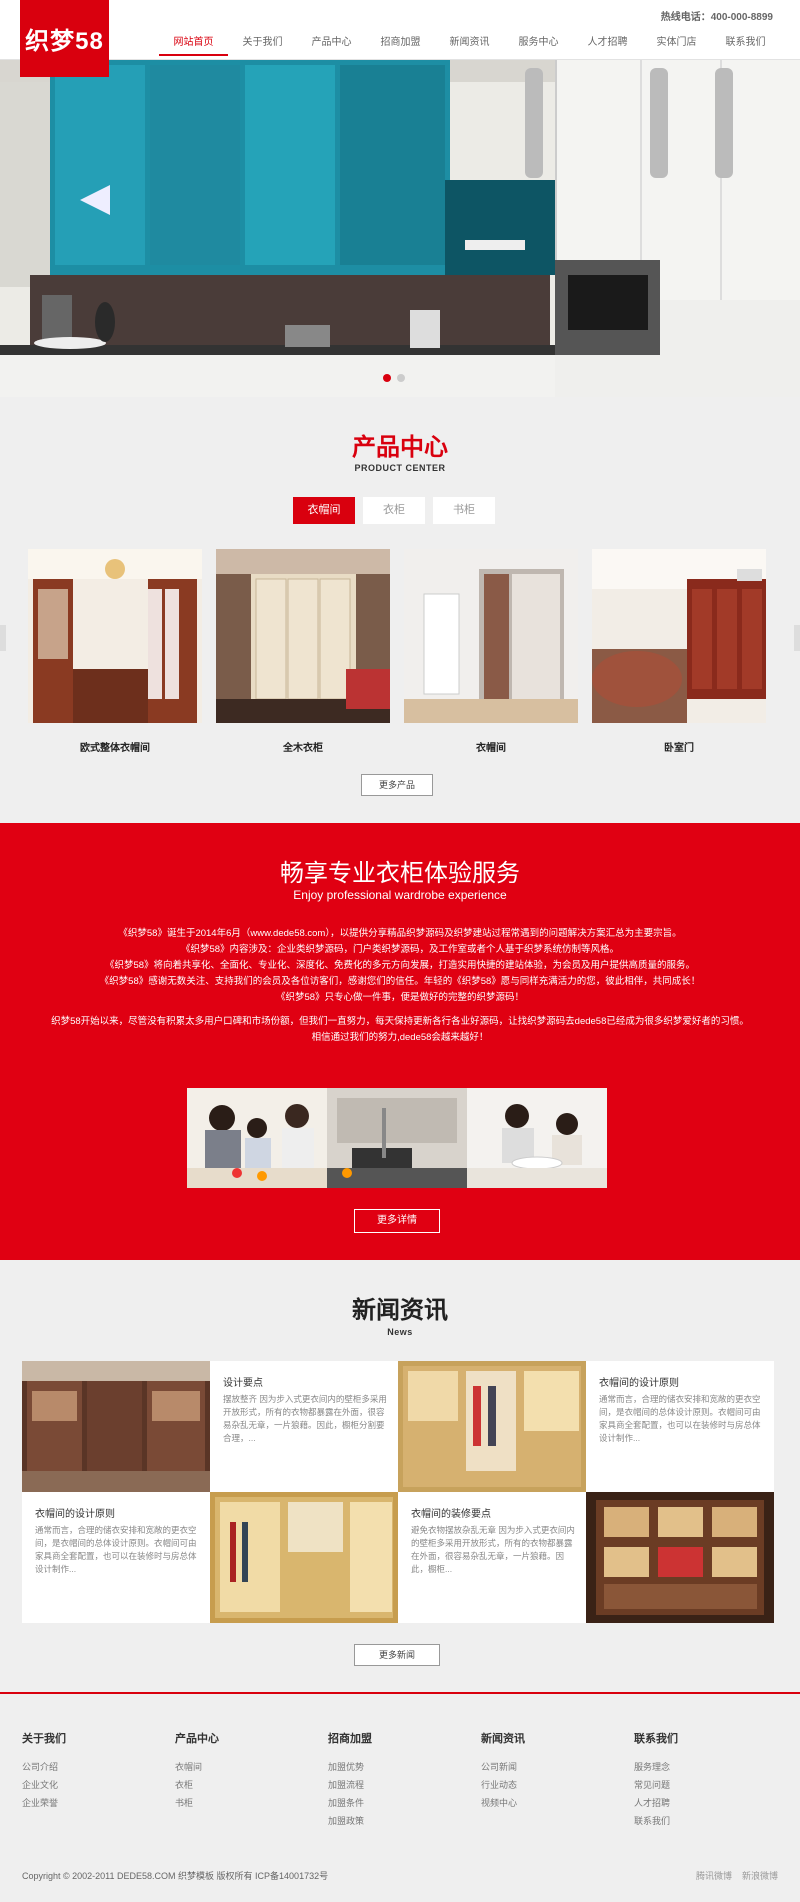 The height and width of the screenshot is (1902, 800). What do you see at coordinates (197, 1785) in the screenshot?
I see `footer-link: 衣柜` at bounding box center [197, 1785].